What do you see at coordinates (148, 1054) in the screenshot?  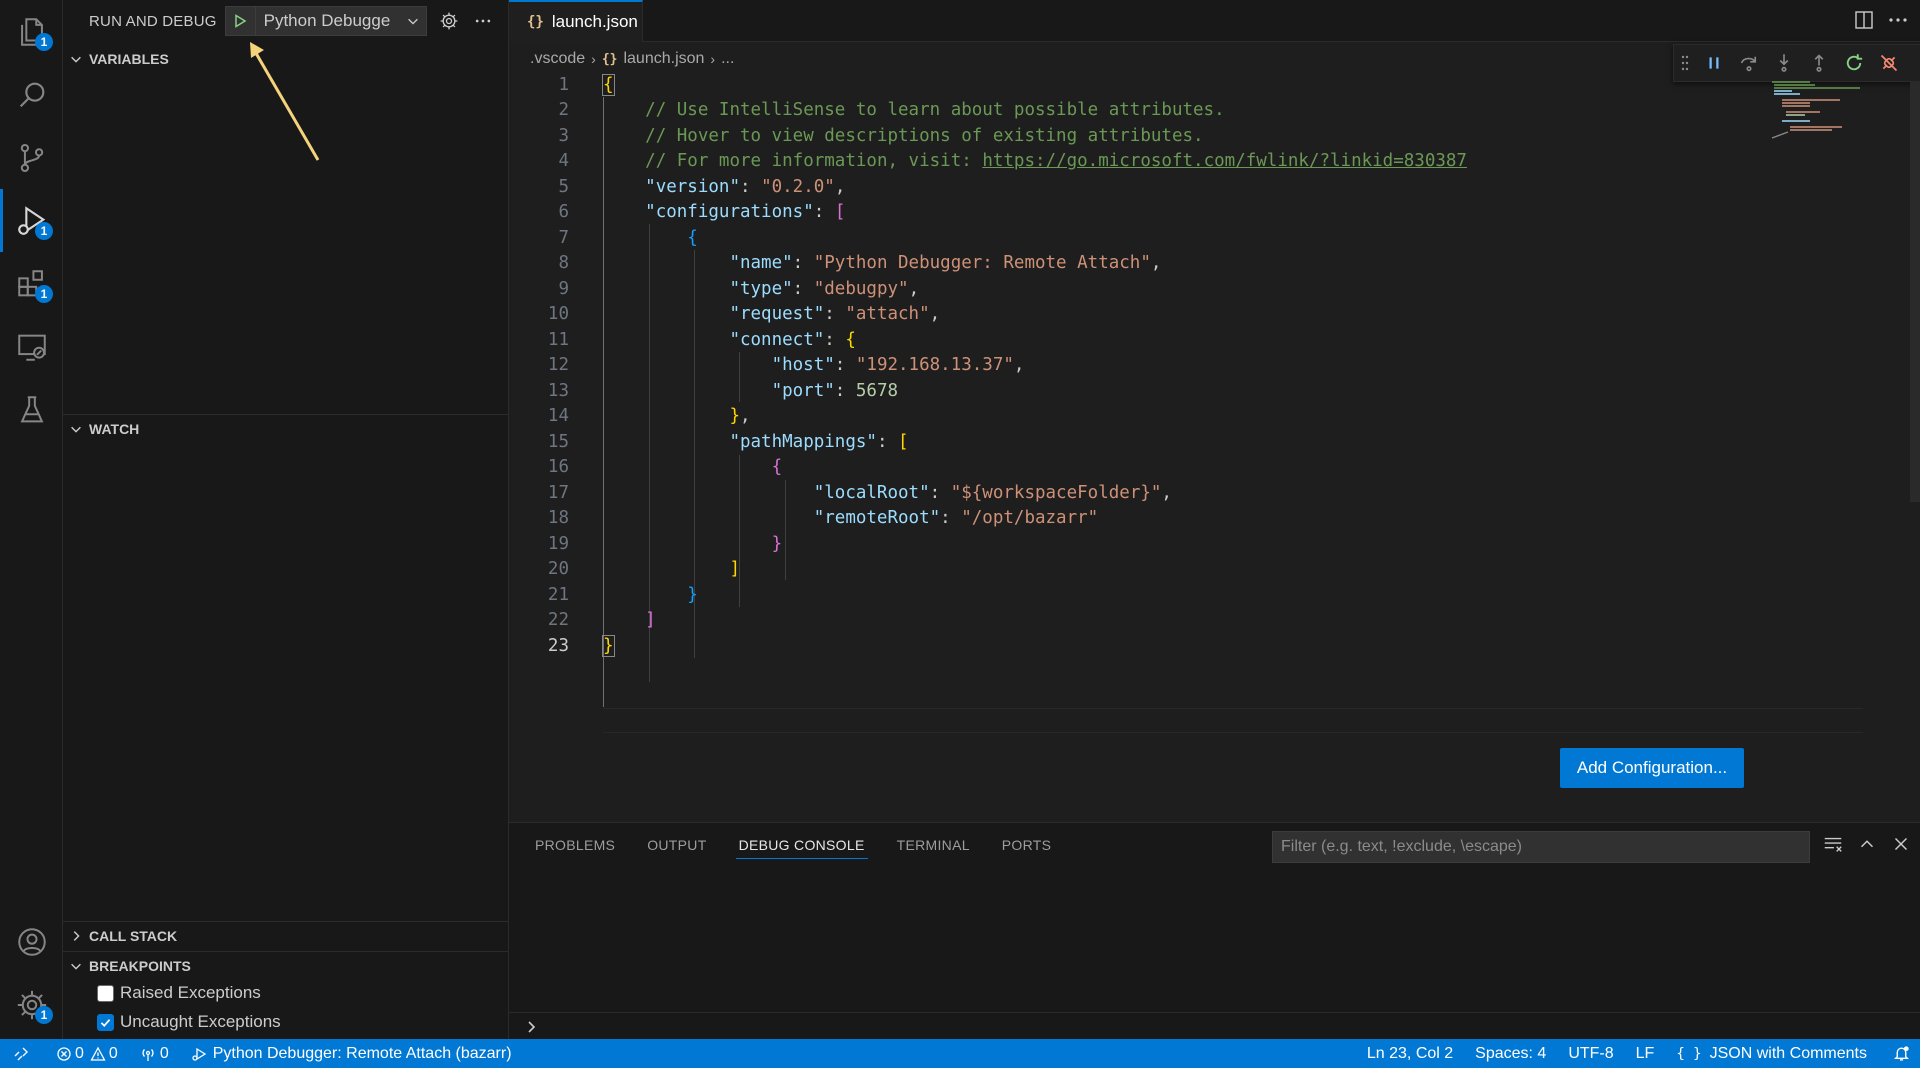 I see `broadcast-icon` at bounding box center [148, 1054].